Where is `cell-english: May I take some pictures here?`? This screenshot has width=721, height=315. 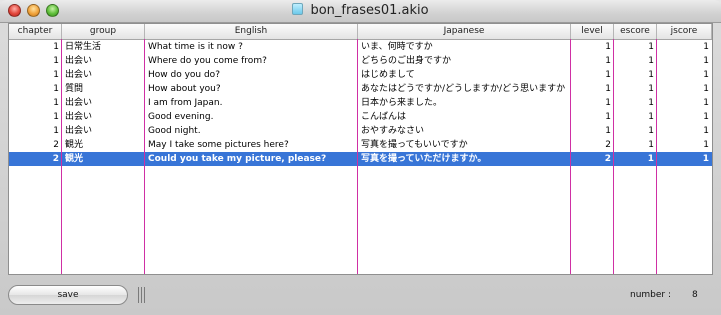
cell-english: May I take some pictures here? is located at coordinates (218, 145).